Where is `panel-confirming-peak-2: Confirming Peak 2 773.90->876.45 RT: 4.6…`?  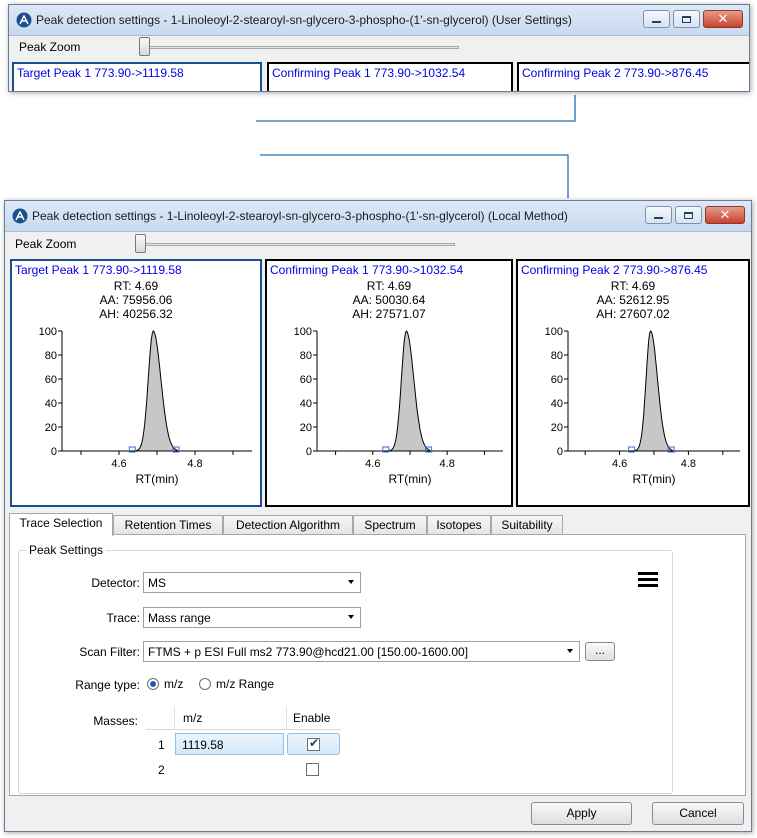
panel-confirming-peak-2: Confirming Peak 2 773.90->876.45 RT: 4.6… is located at coordinates (633, 383).